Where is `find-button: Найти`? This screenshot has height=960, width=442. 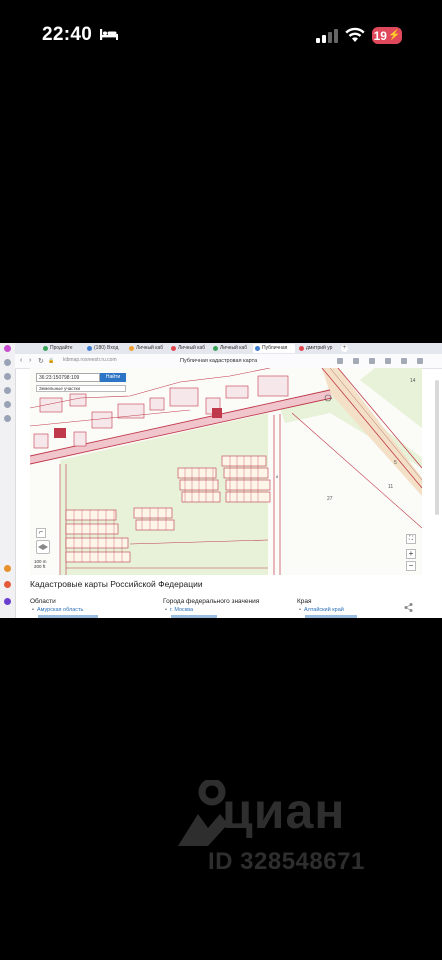
find-button: Найти is located at coordinates (113, 377).